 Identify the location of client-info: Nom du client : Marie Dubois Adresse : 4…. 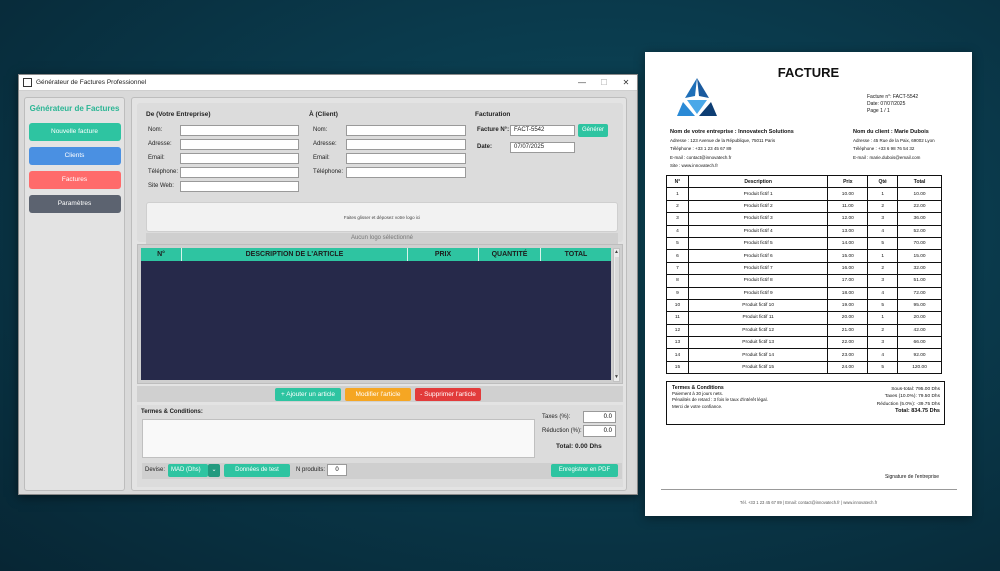
(894, 145).